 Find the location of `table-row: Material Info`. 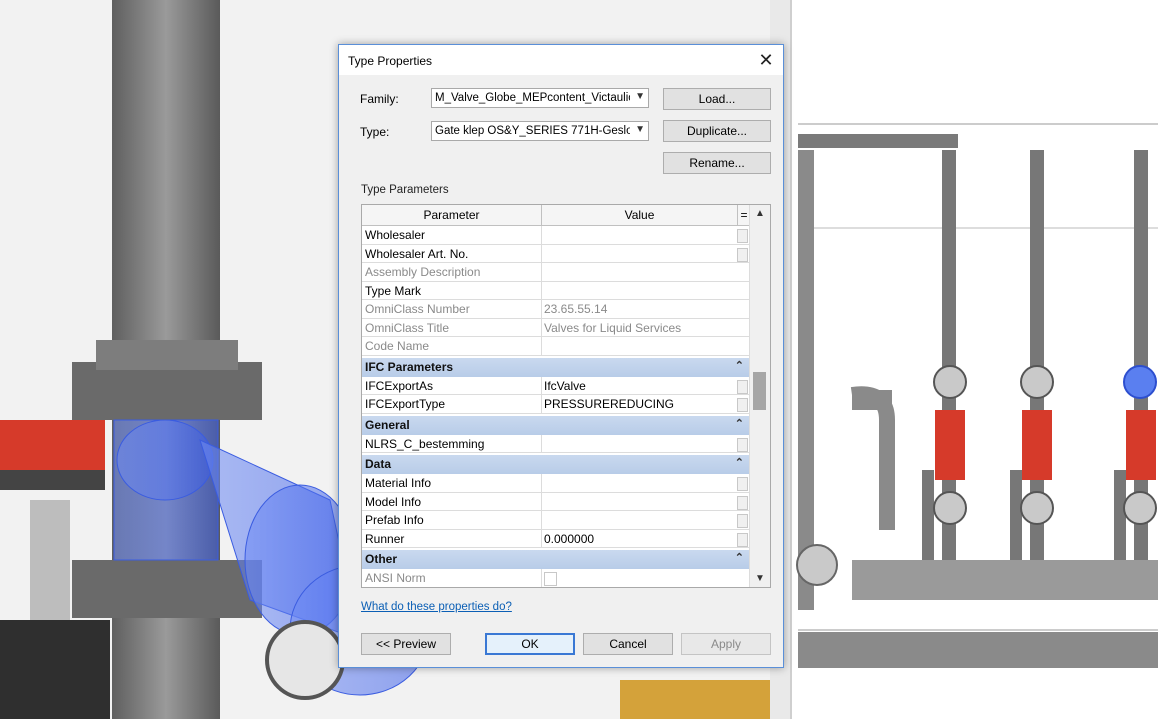

table-row: Material Info is located at coordinates (556, 483).